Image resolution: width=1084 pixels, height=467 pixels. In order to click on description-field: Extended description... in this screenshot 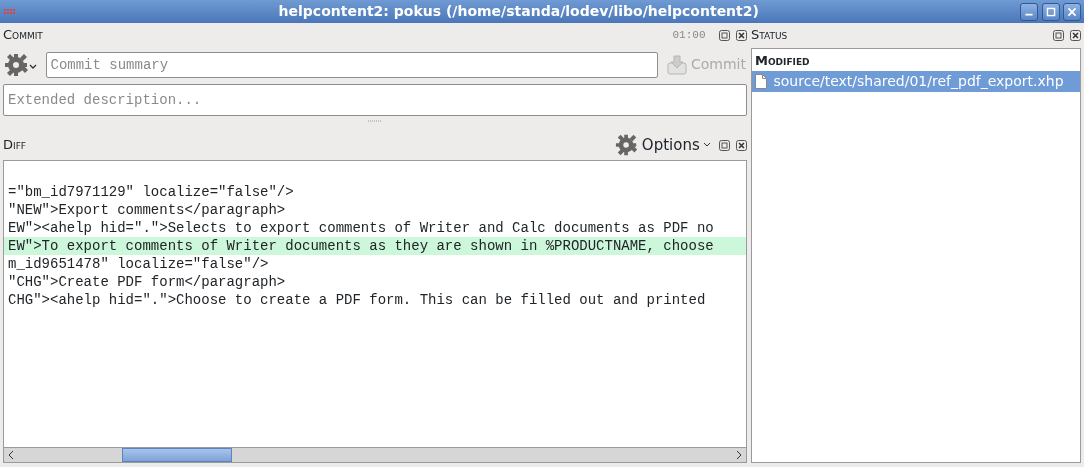, I will do `click(375, 100)`.